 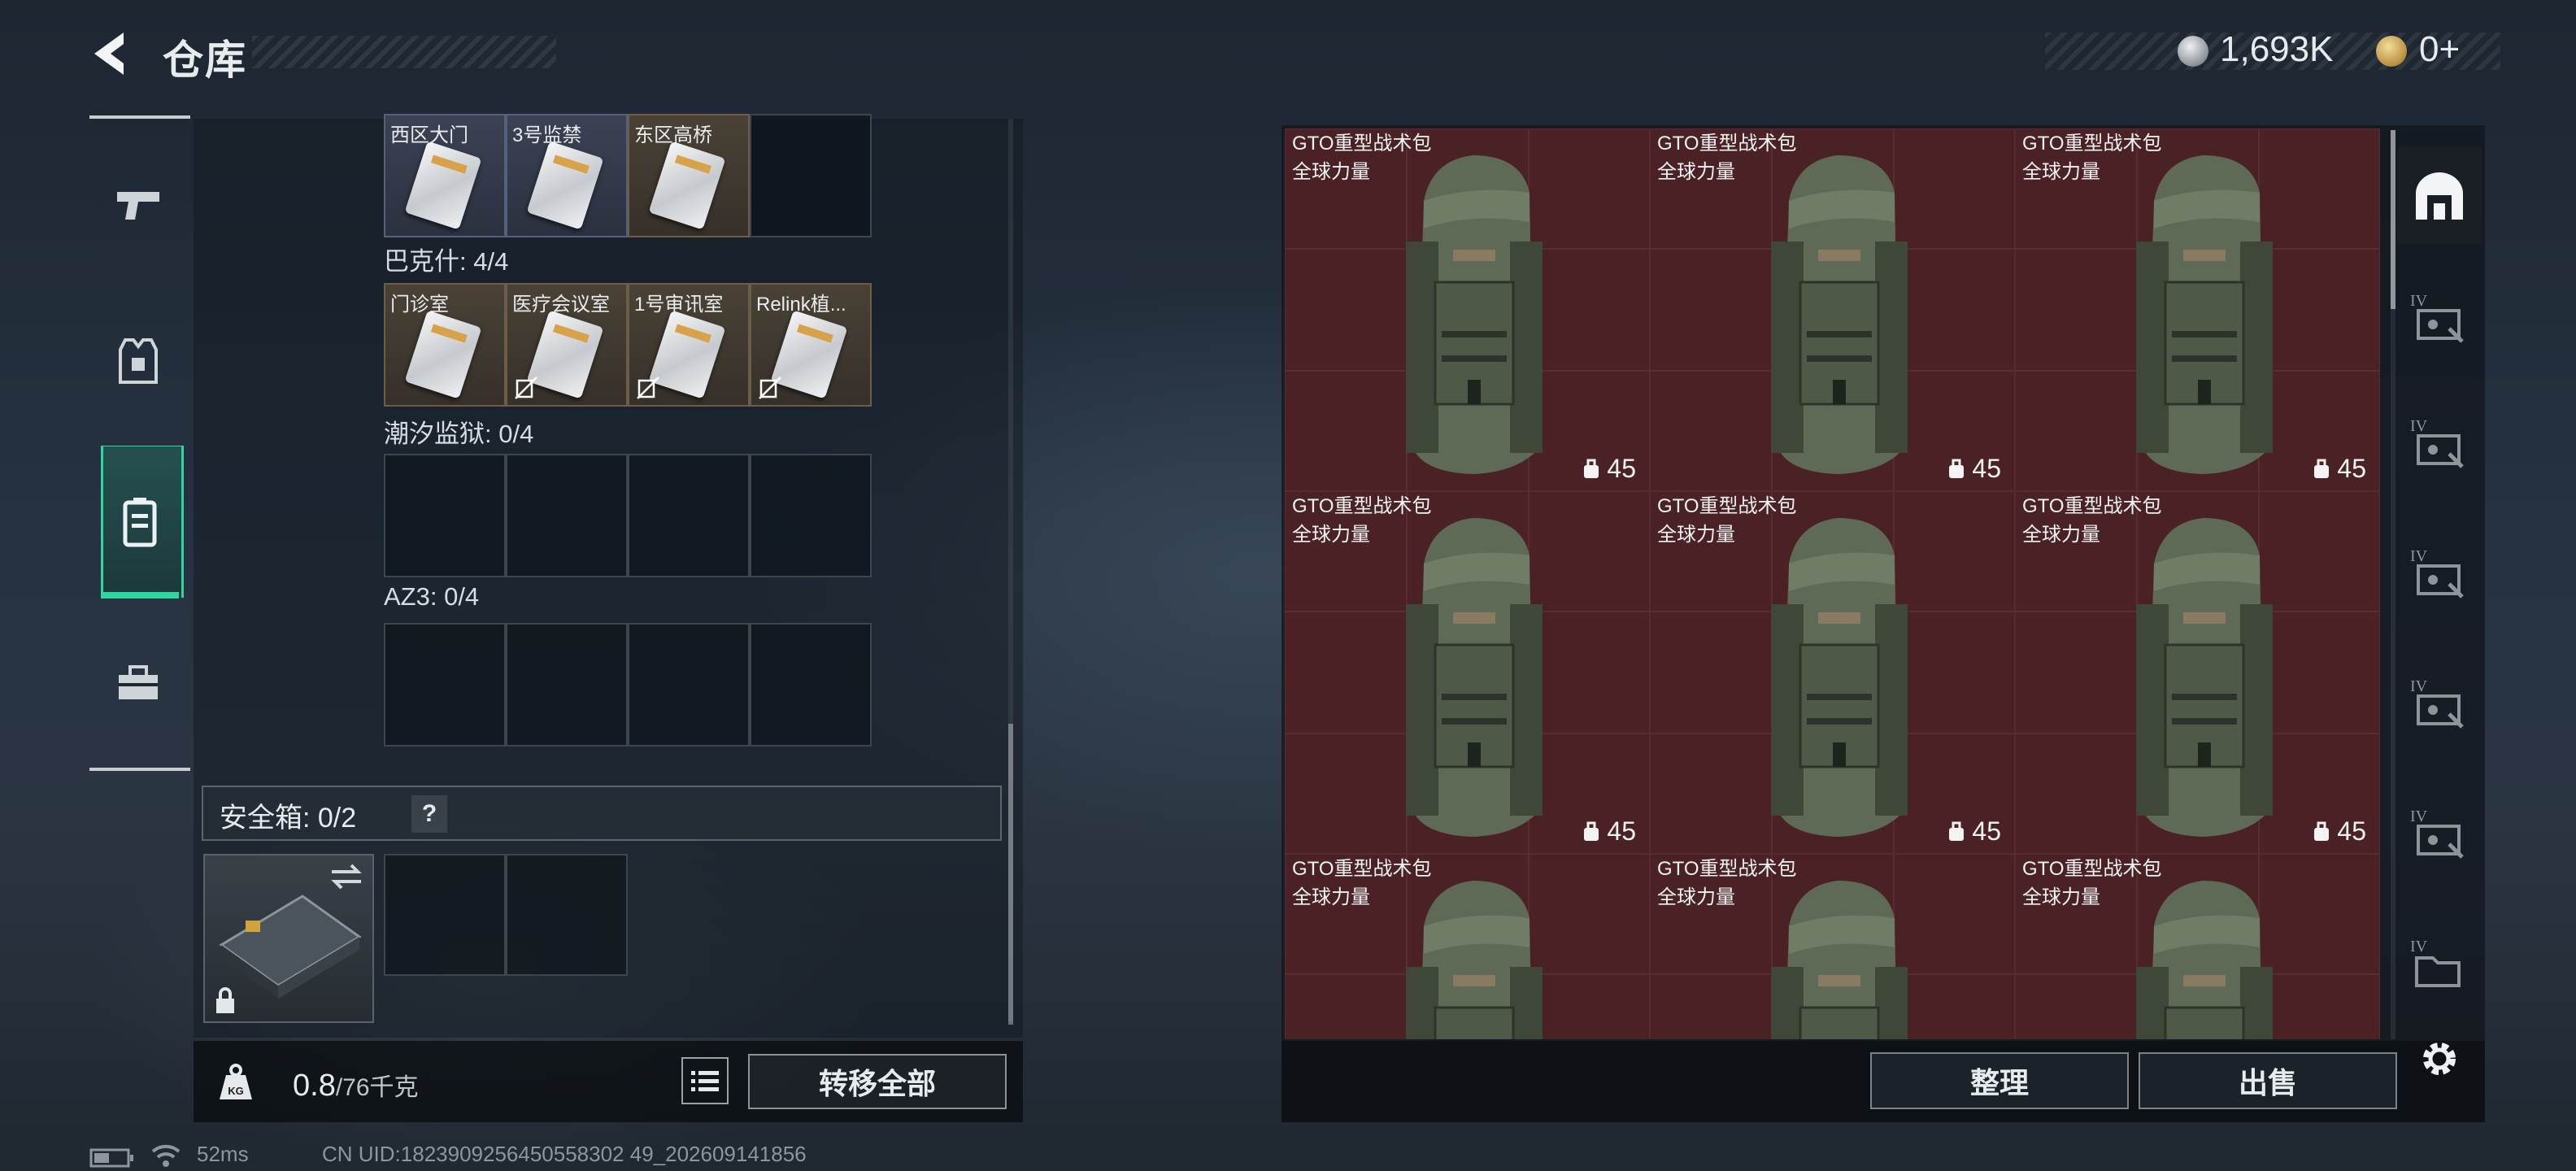 What do you see at coordinates (2268, 1080) in the screenshot?
I see `sell-button: 出售` at bounding box center [2268, 1080].